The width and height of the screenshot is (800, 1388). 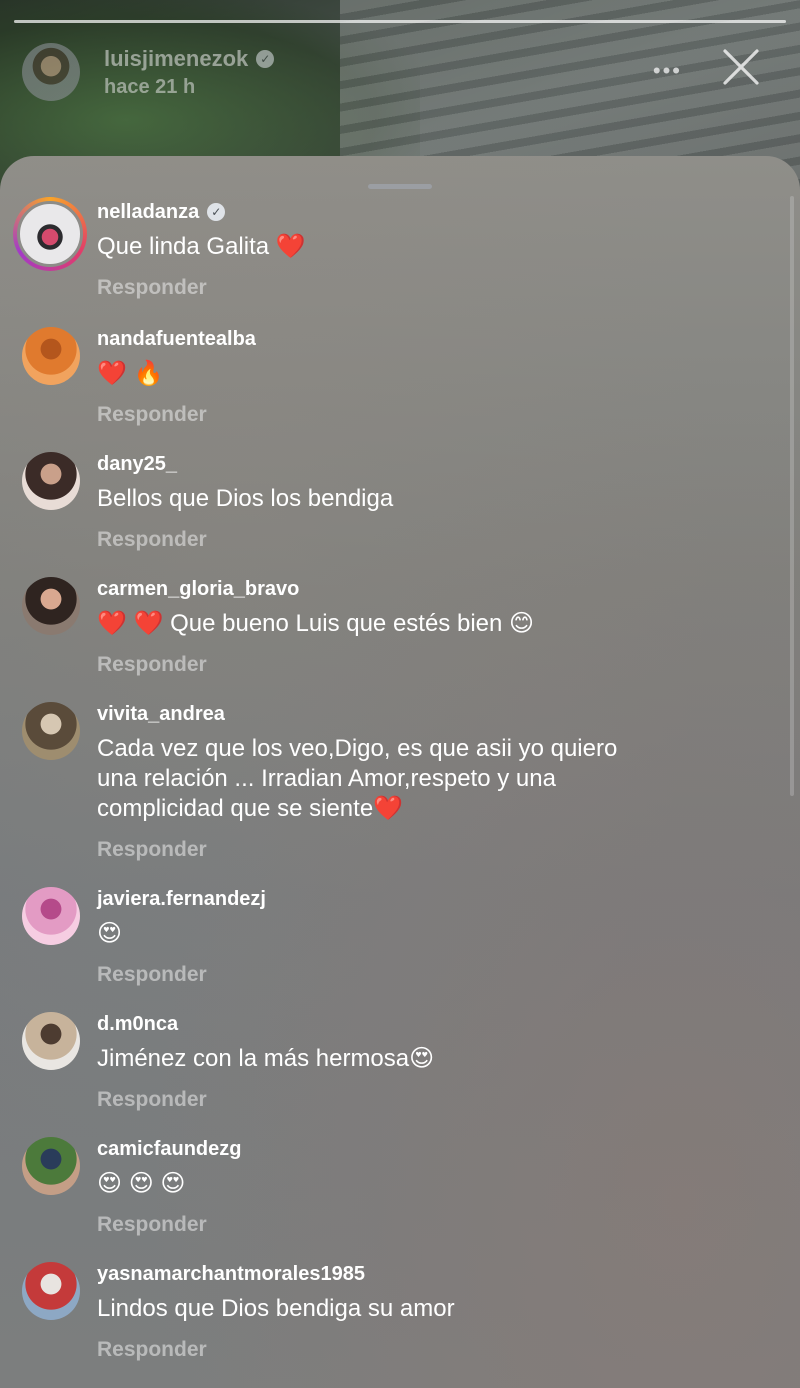 What do you see at coordinates (110, 933) in the screenshot?
I see `comment-text: 😍` at bounding box center [110, 933].